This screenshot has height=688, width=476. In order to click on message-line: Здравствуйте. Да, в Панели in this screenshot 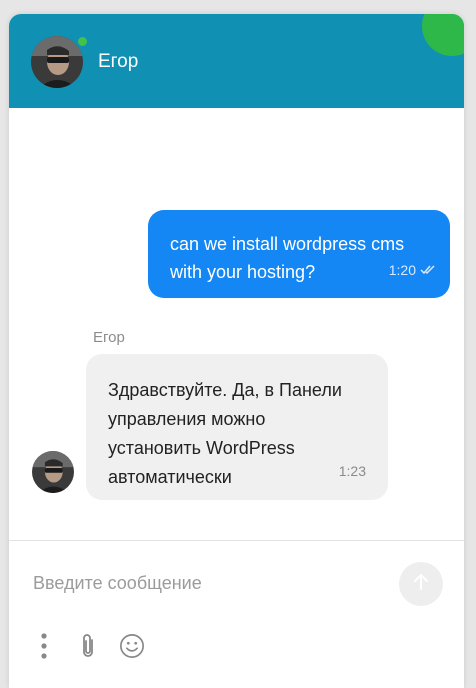, I will do `click(225, 390)`.